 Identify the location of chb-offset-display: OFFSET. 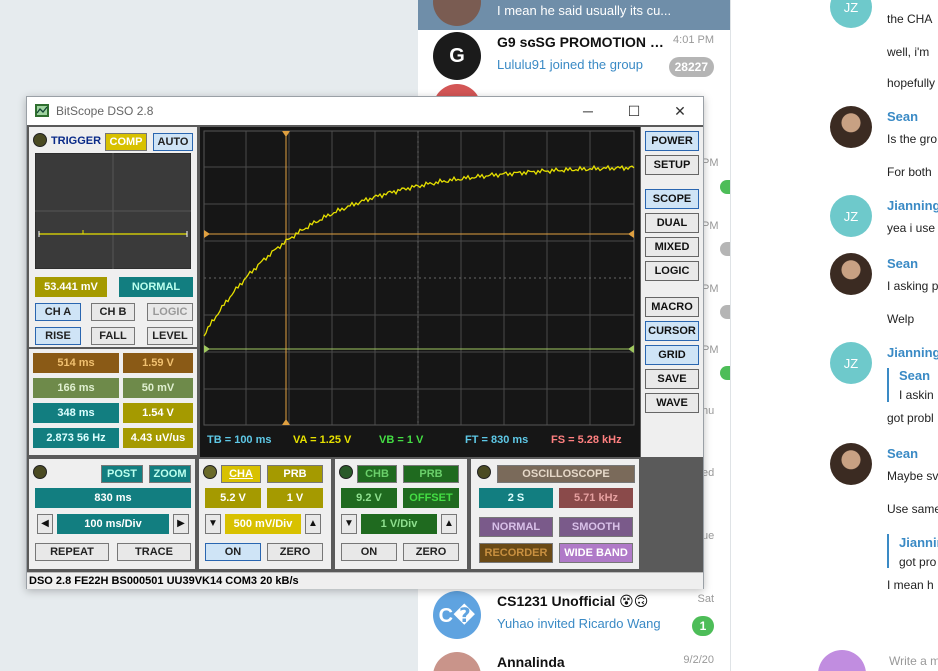
(431, 498).